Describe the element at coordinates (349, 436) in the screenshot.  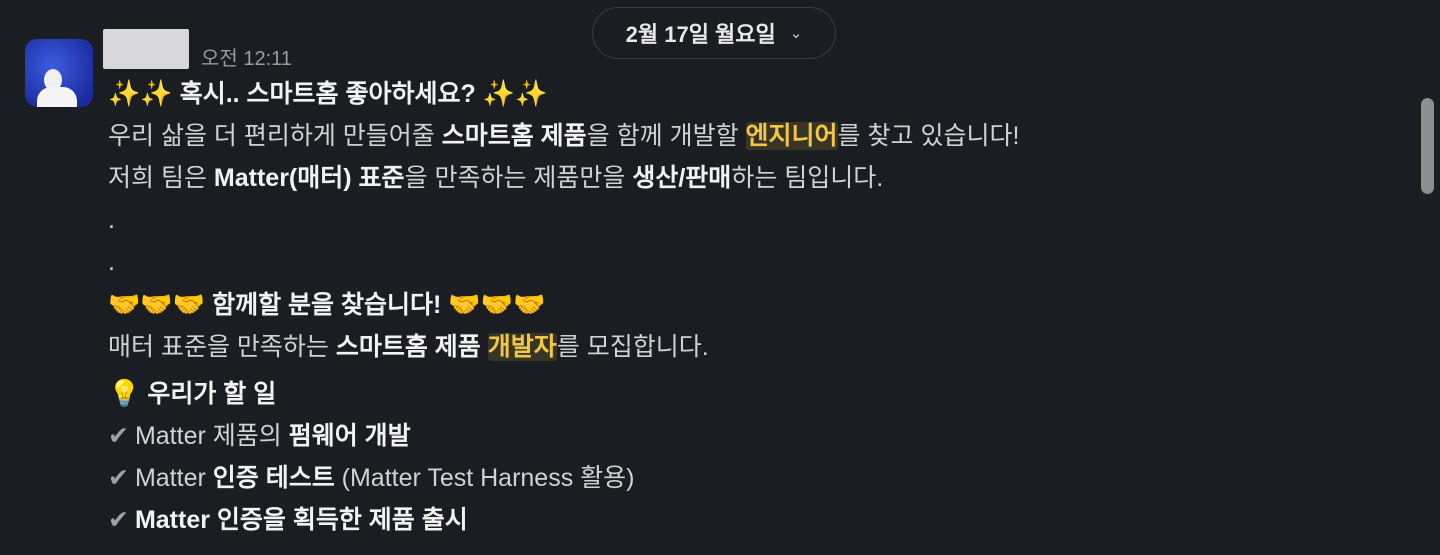
I see `bold-text: 펌웨어 개발` at that location.